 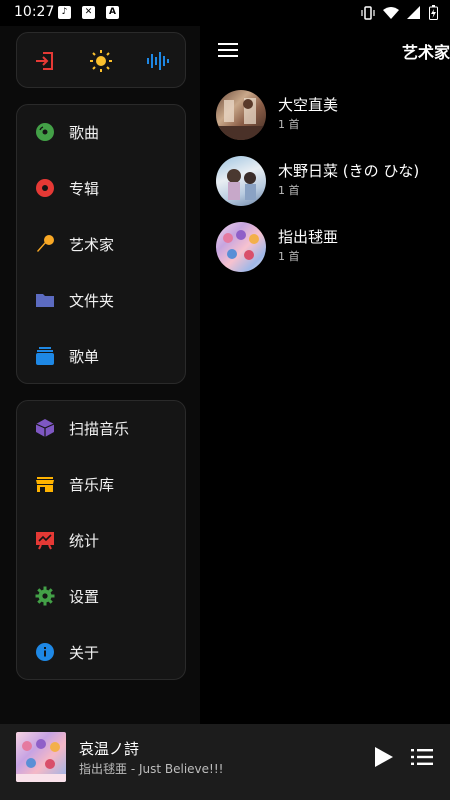 I want to click on tools-nav-card: 扫描音乐 音乐库 统计 设置 关于, so click(x=101, y=540).